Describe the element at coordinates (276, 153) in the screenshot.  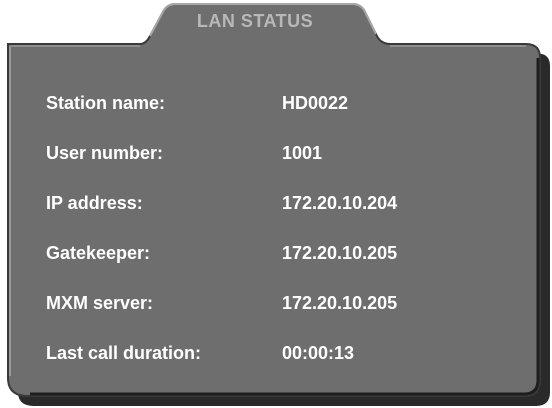
I see `status-row-user-number: User number: 1001` at that location.